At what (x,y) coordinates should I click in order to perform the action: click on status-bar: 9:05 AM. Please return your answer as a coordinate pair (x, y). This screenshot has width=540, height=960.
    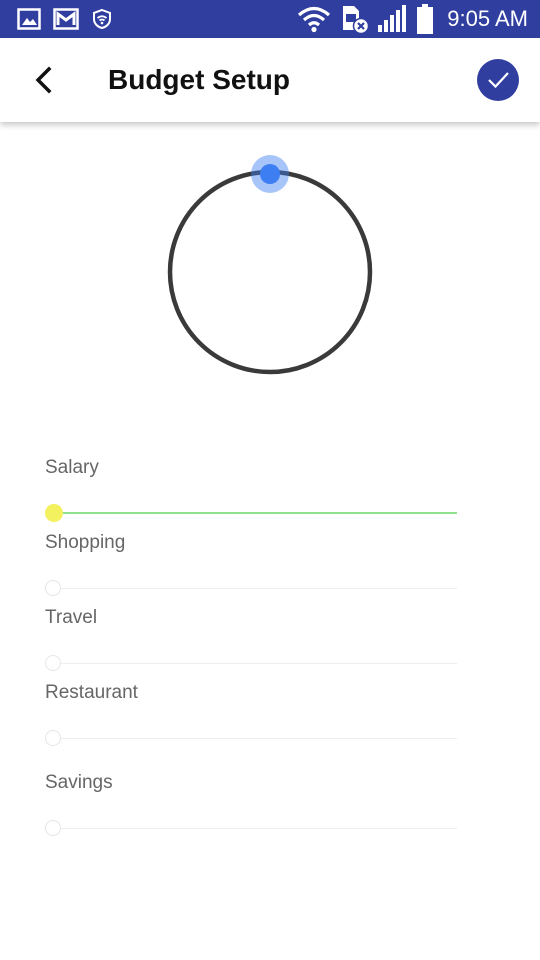
    Looking at the image, I should click on (270, 19).